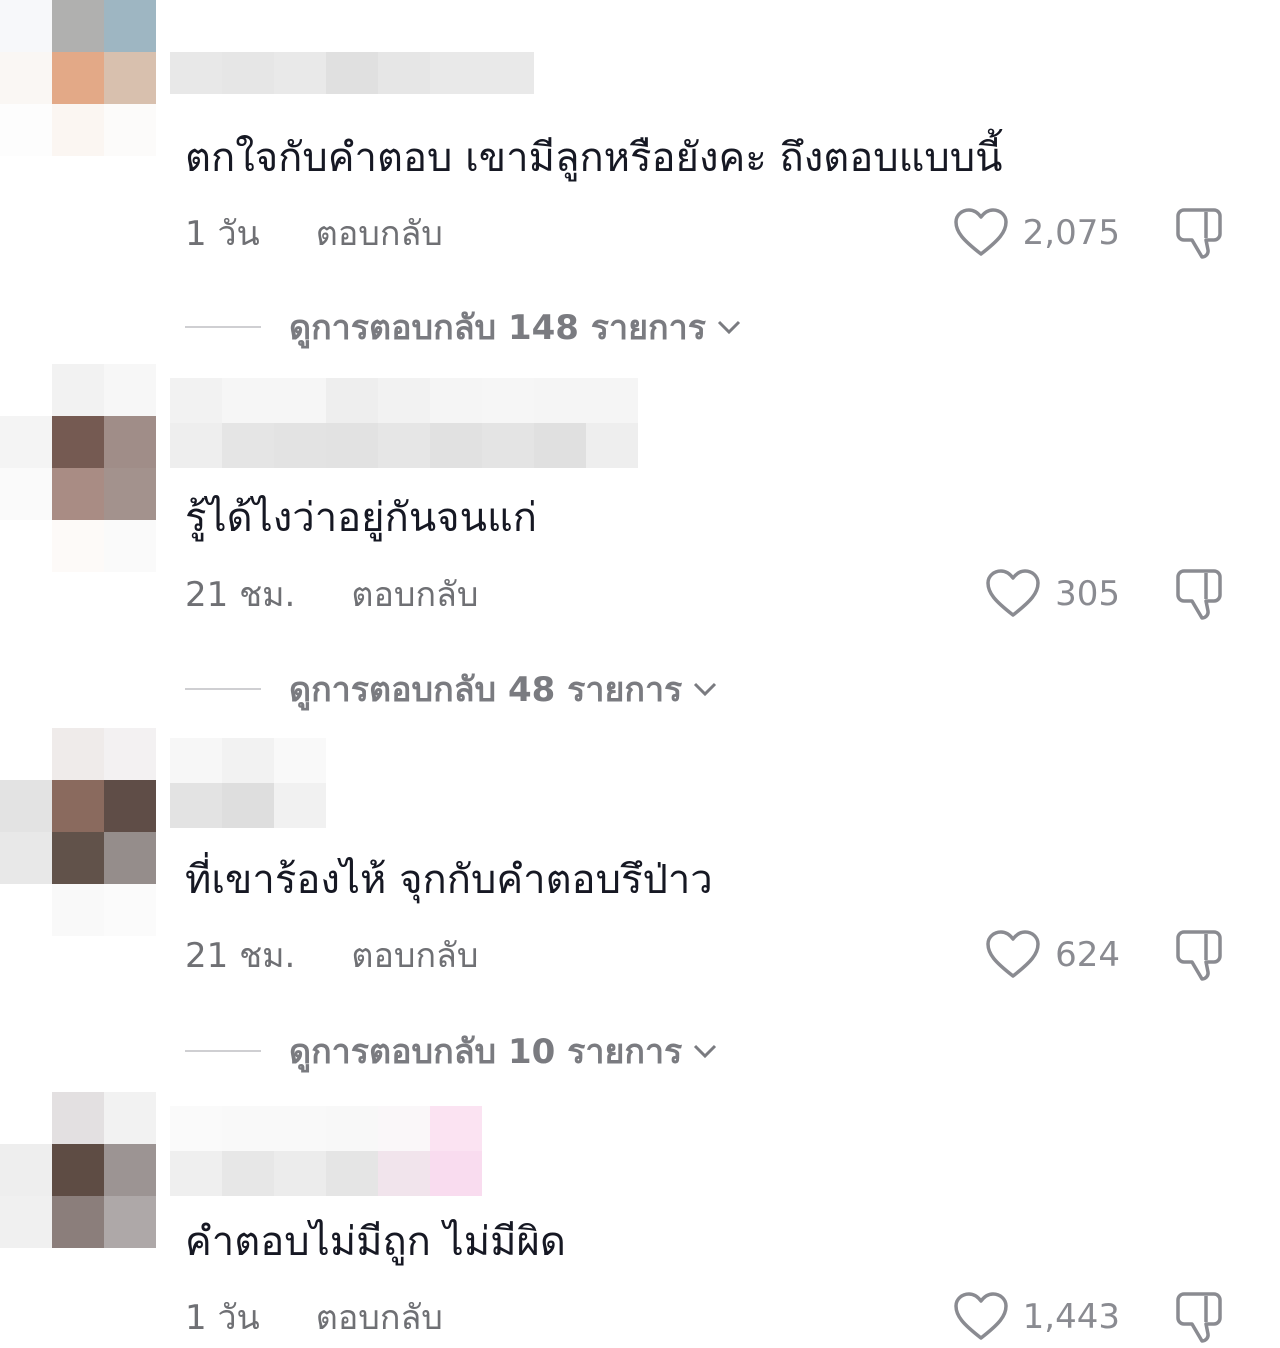  I want to click on view-replies-label: ดูการตอบกลับ 48 รายการ, so click(486, 690).